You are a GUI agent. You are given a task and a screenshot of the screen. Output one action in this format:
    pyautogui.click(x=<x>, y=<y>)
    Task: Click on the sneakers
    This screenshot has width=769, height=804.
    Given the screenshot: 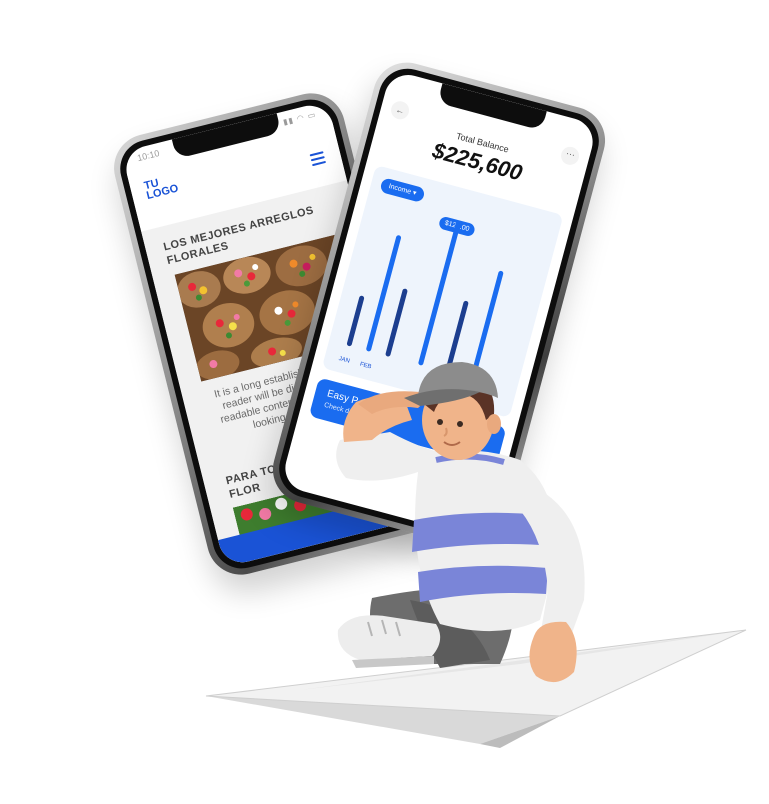 What is the action you would take?
    pyautogui.click(x=389, y=641)
    